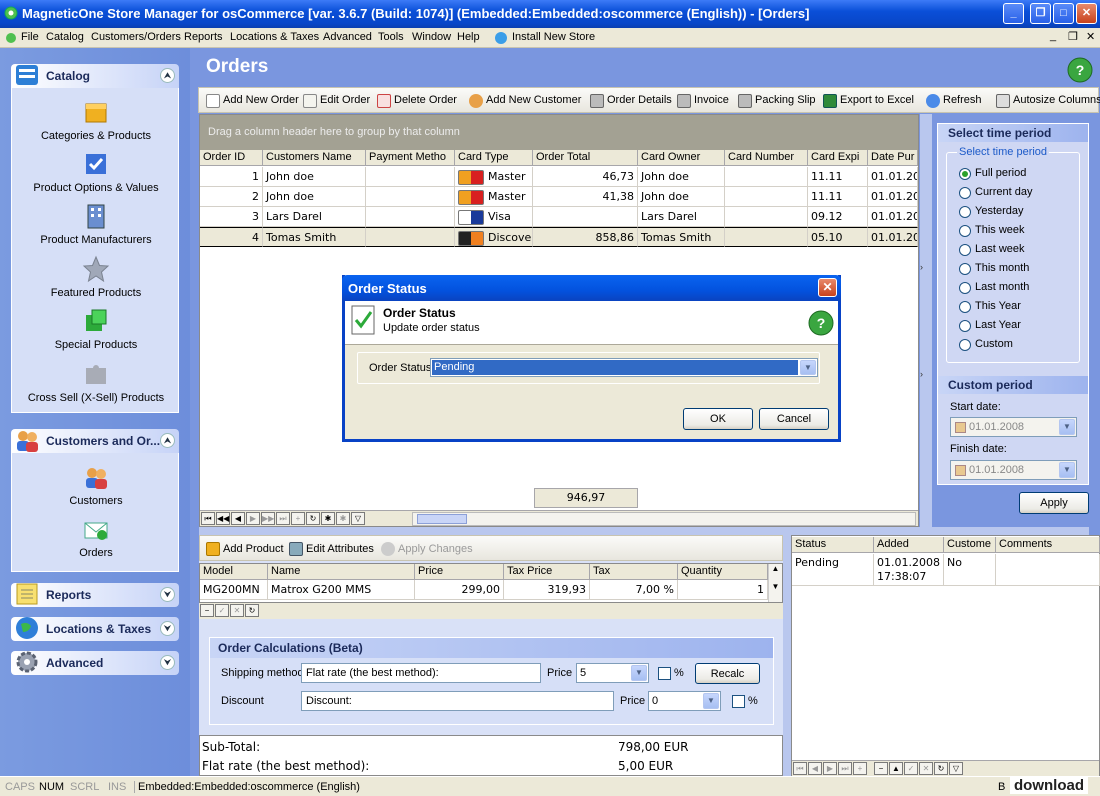 This screenshot has width=1100, height=796. Describe the element at coordinates (96, 485) in the screenshot. I see `sidebar-item-customers: Customers` at that location.